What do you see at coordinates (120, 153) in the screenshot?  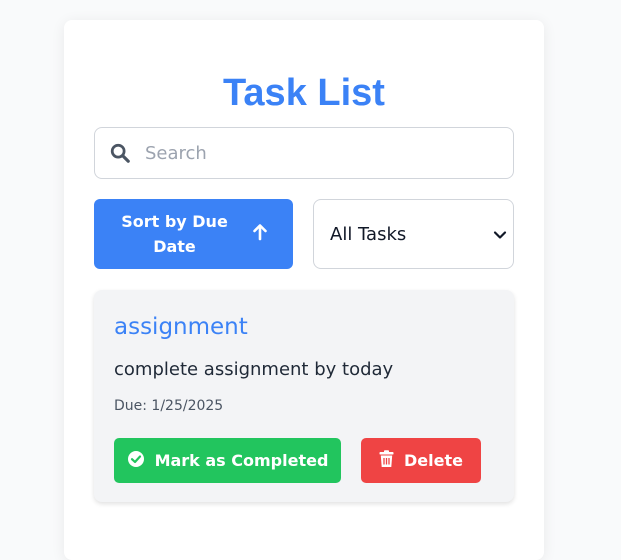 I see `search-icon` at bounding box center [120, 153].